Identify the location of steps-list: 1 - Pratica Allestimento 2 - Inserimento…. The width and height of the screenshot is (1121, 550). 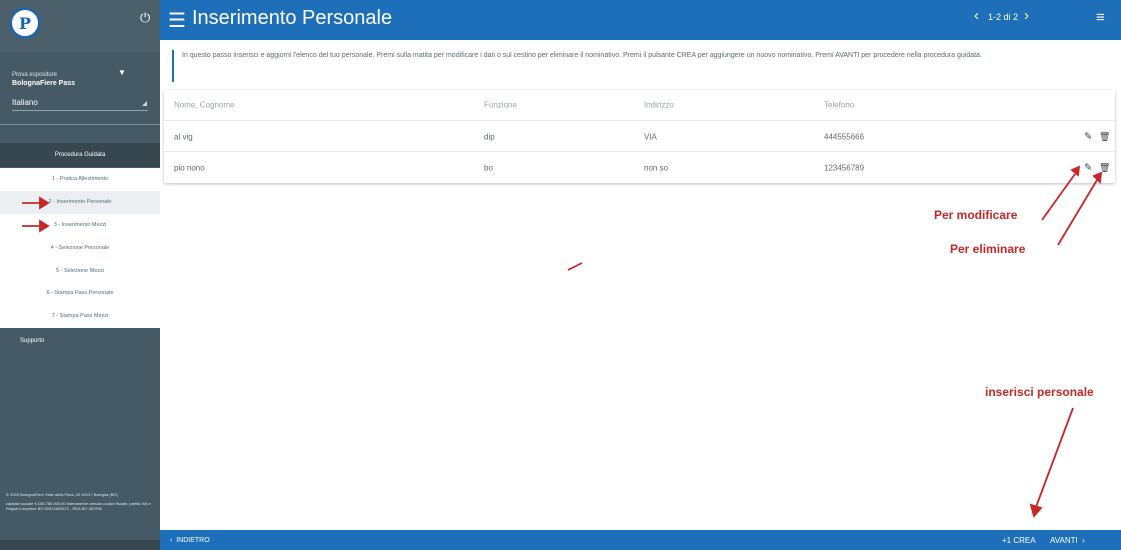
(80, 248).